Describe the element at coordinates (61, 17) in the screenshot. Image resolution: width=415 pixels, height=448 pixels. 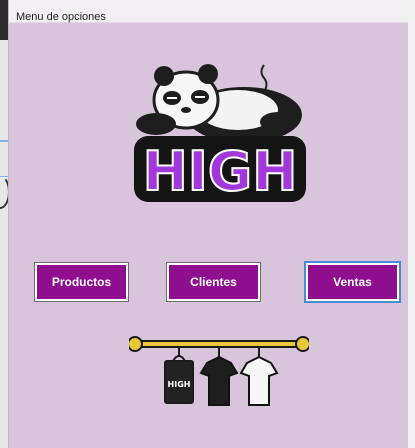
I see `window-title: Menu de opciones` at that location.